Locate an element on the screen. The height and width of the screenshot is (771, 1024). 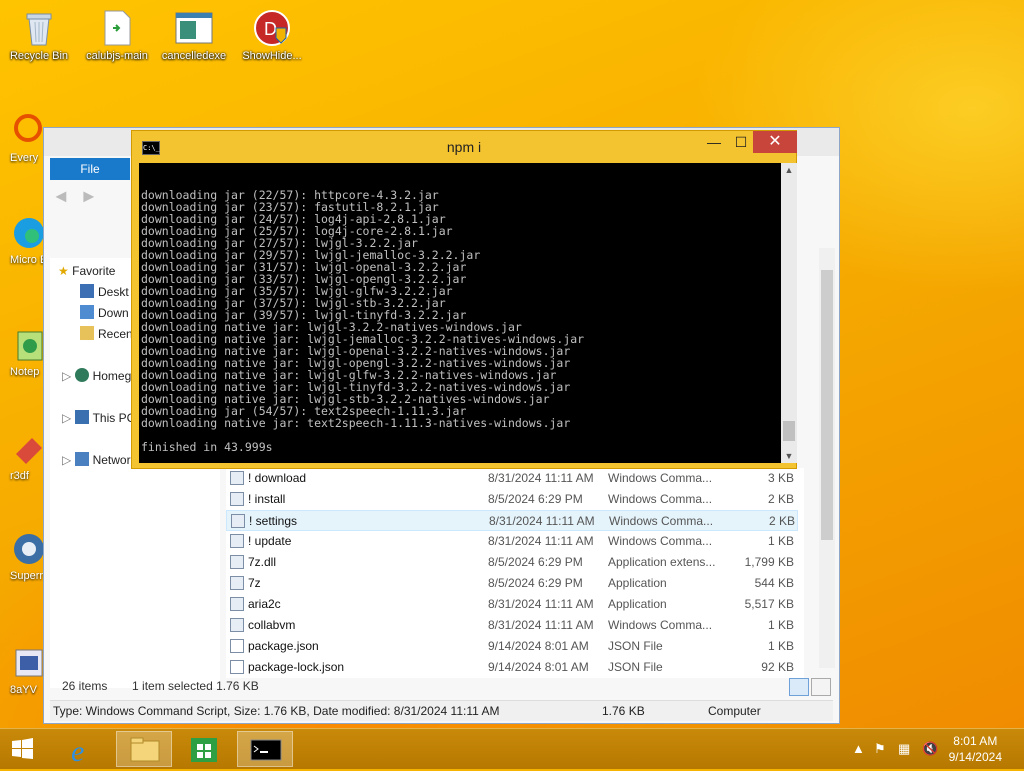
status-bar: 26 items 1 item selected 1.76 KB is located at coordinates (160, 686).